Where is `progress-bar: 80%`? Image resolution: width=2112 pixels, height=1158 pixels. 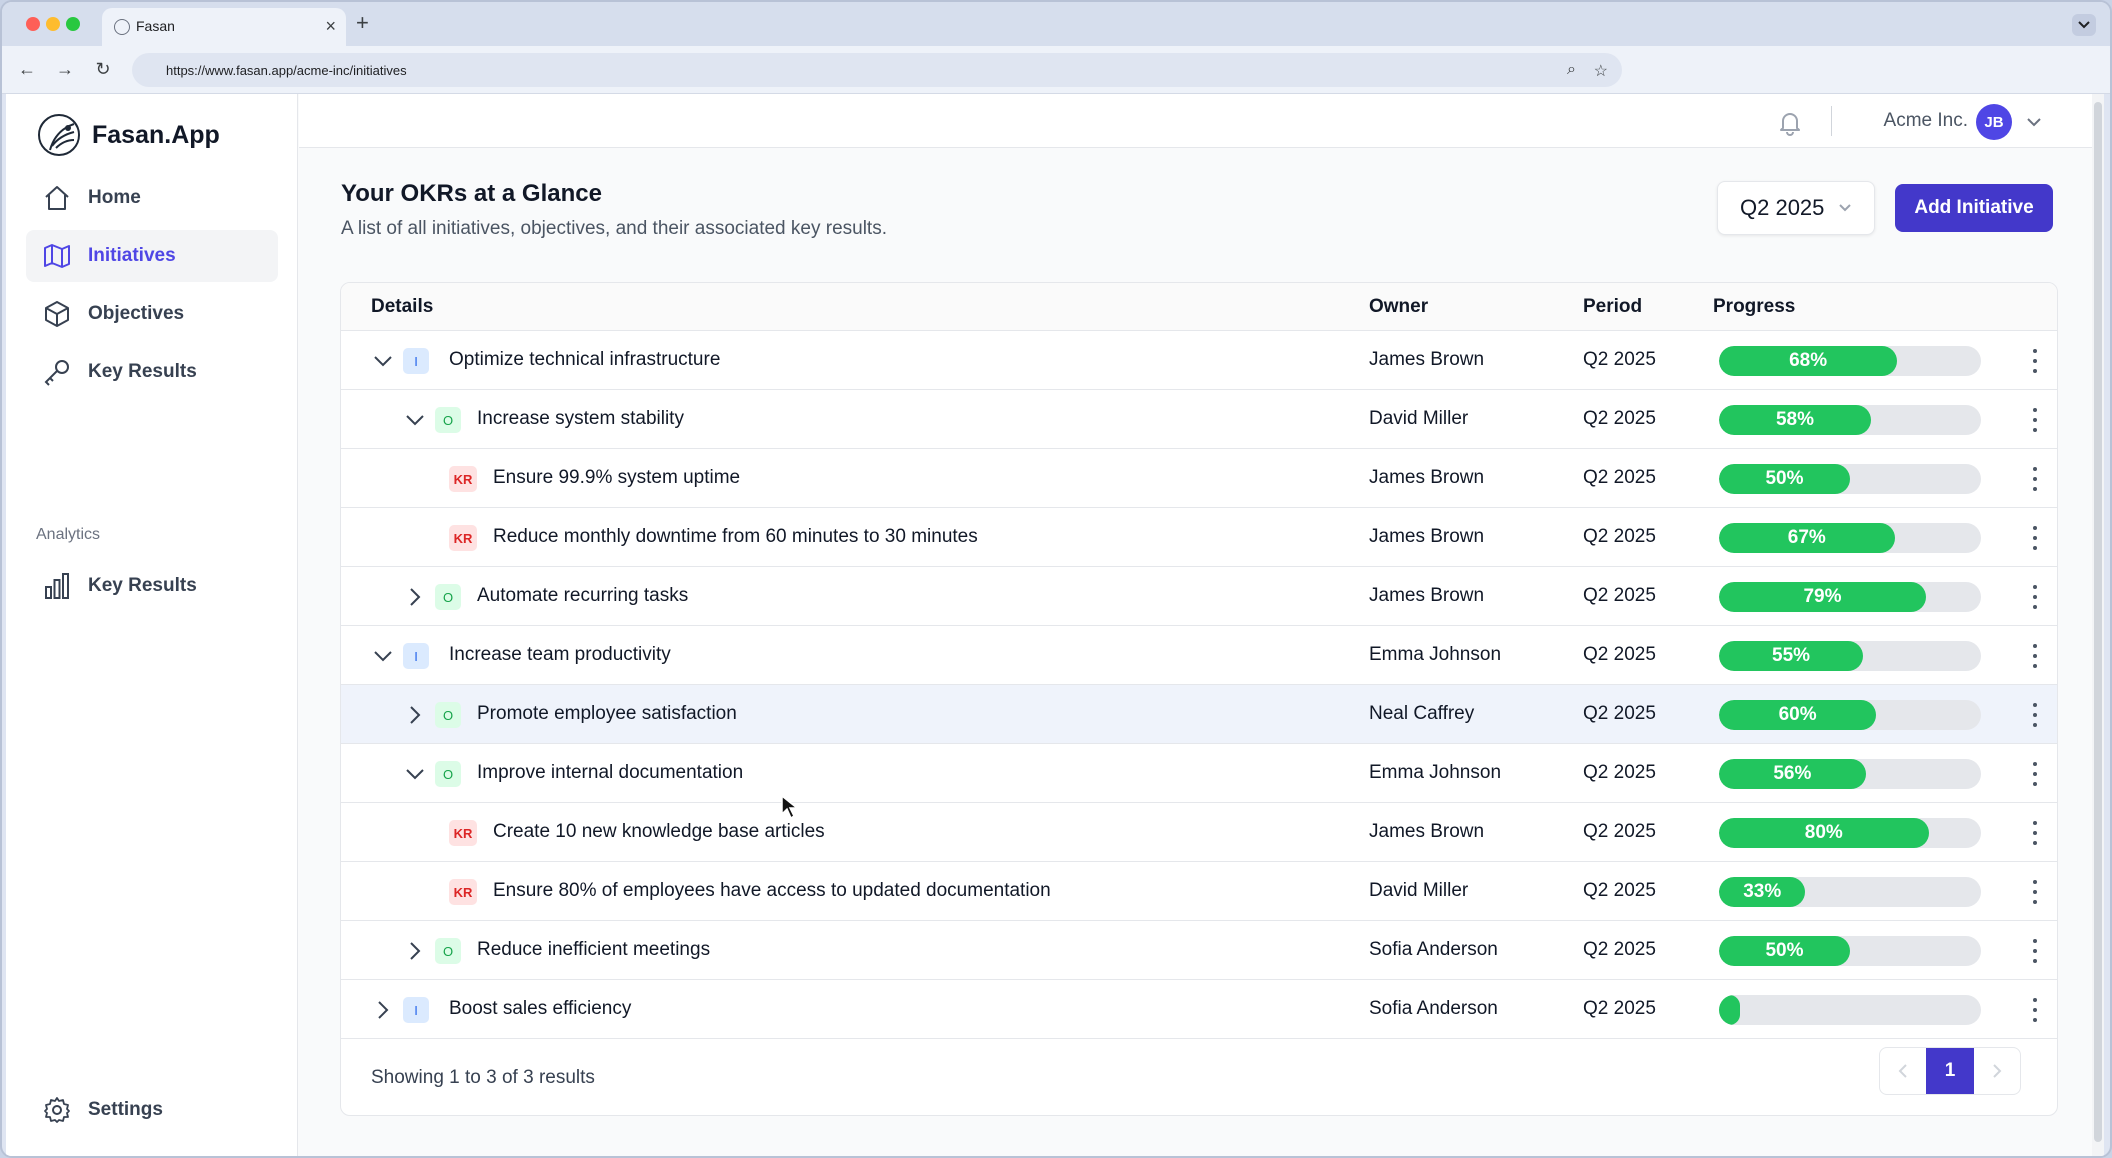 progress-bar: 80% is located at coordinates (1850, 833).